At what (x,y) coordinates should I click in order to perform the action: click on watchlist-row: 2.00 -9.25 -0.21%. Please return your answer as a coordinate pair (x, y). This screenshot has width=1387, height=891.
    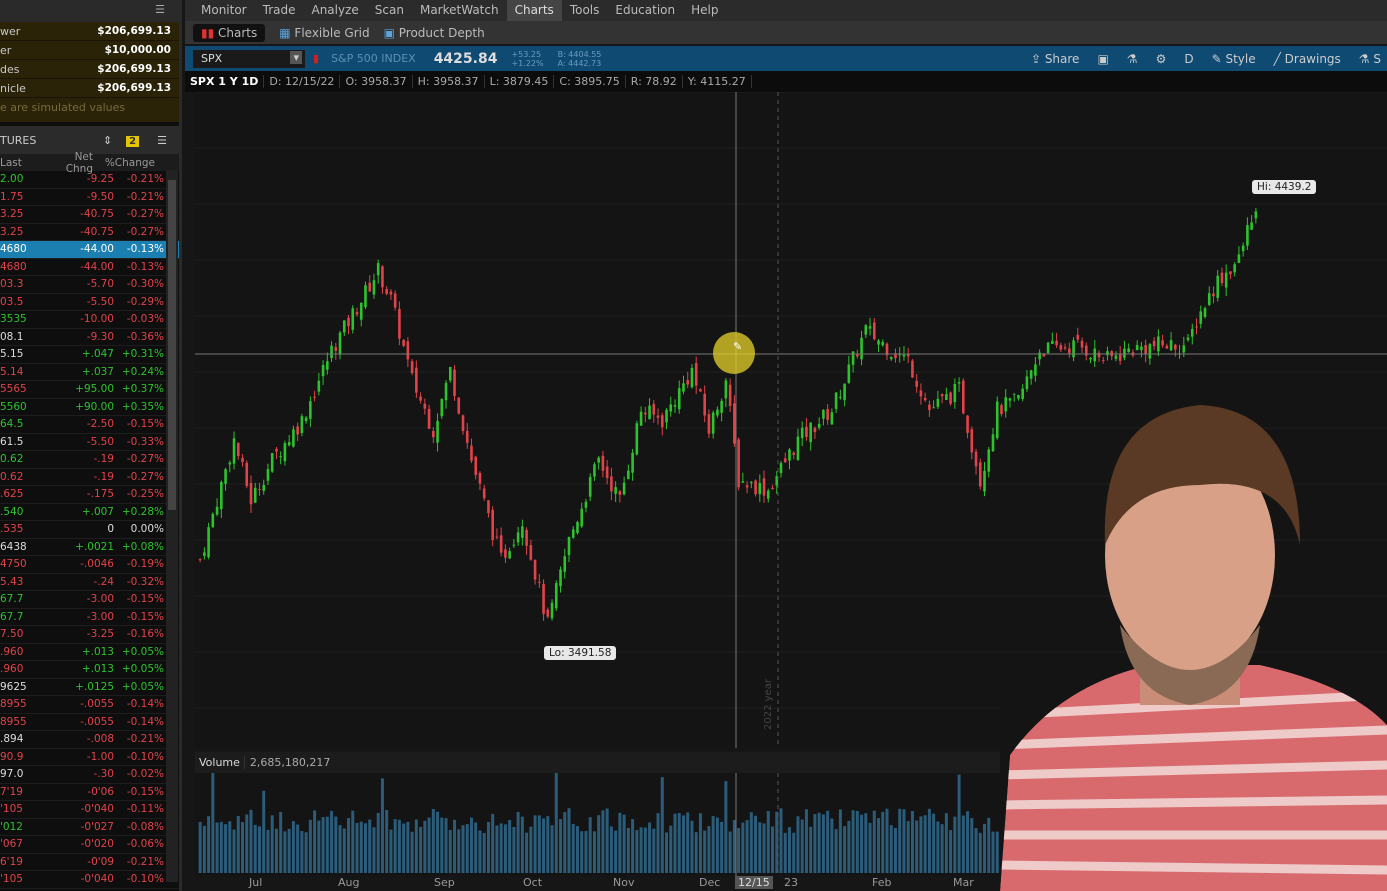
    Looking at the image, I should click on (89, 180).